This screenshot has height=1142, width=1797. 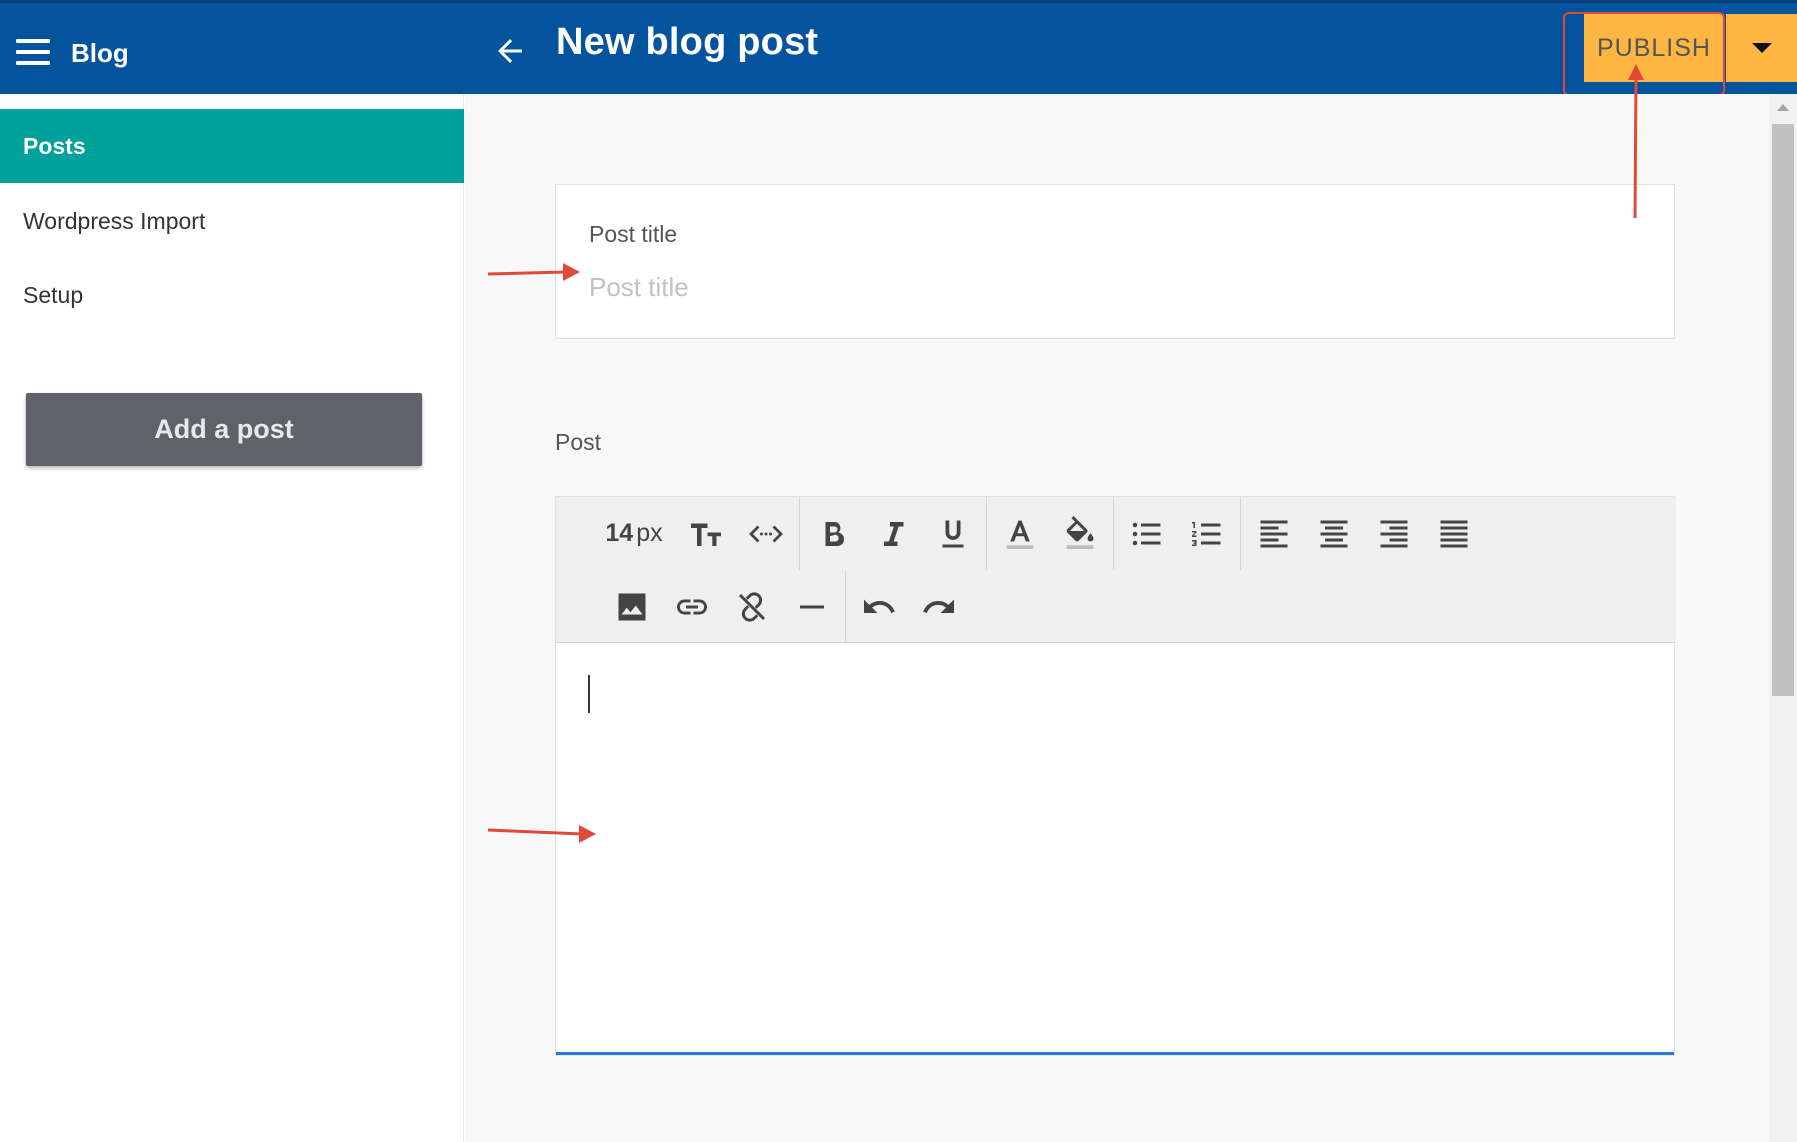 What do you see at coordinates (232, 221) in the screenshot?
I see `sidebar-item-wordpress-import: Wordpress Import` at bounding box center [232, 221].